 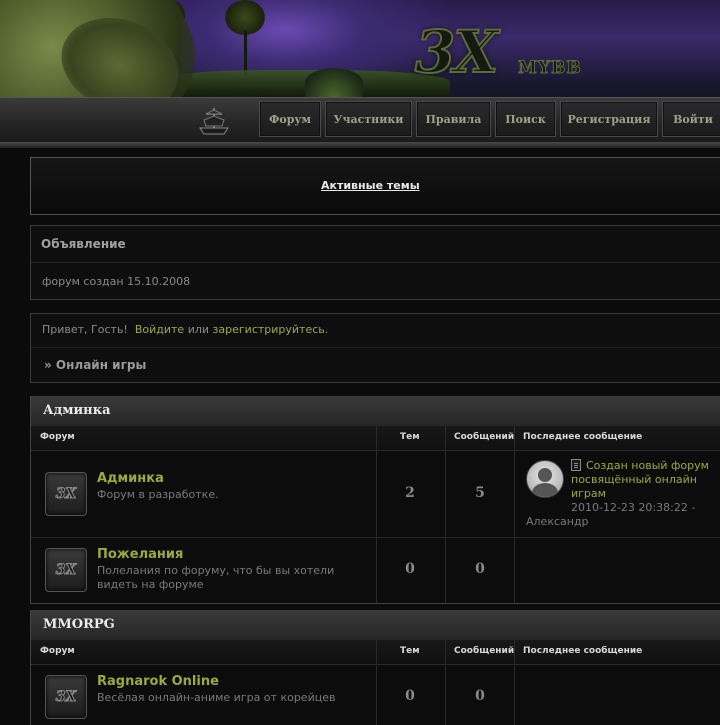 I want to click on forum-title: Админка, so click(x=130, y=478).